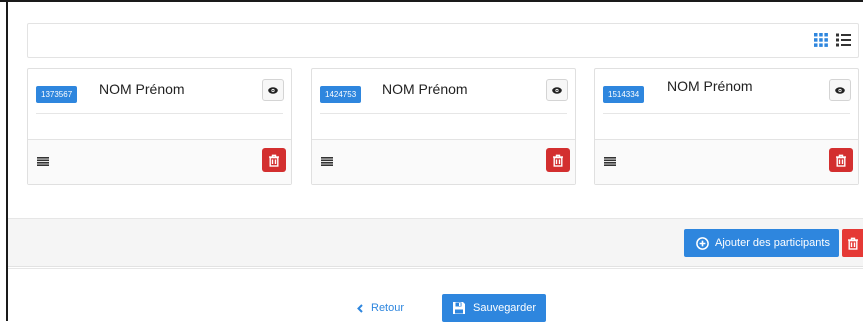  Describe the element at coordinates (341, 94) in the screenshot. I see `participant-id-badge: 1424753` at that location.